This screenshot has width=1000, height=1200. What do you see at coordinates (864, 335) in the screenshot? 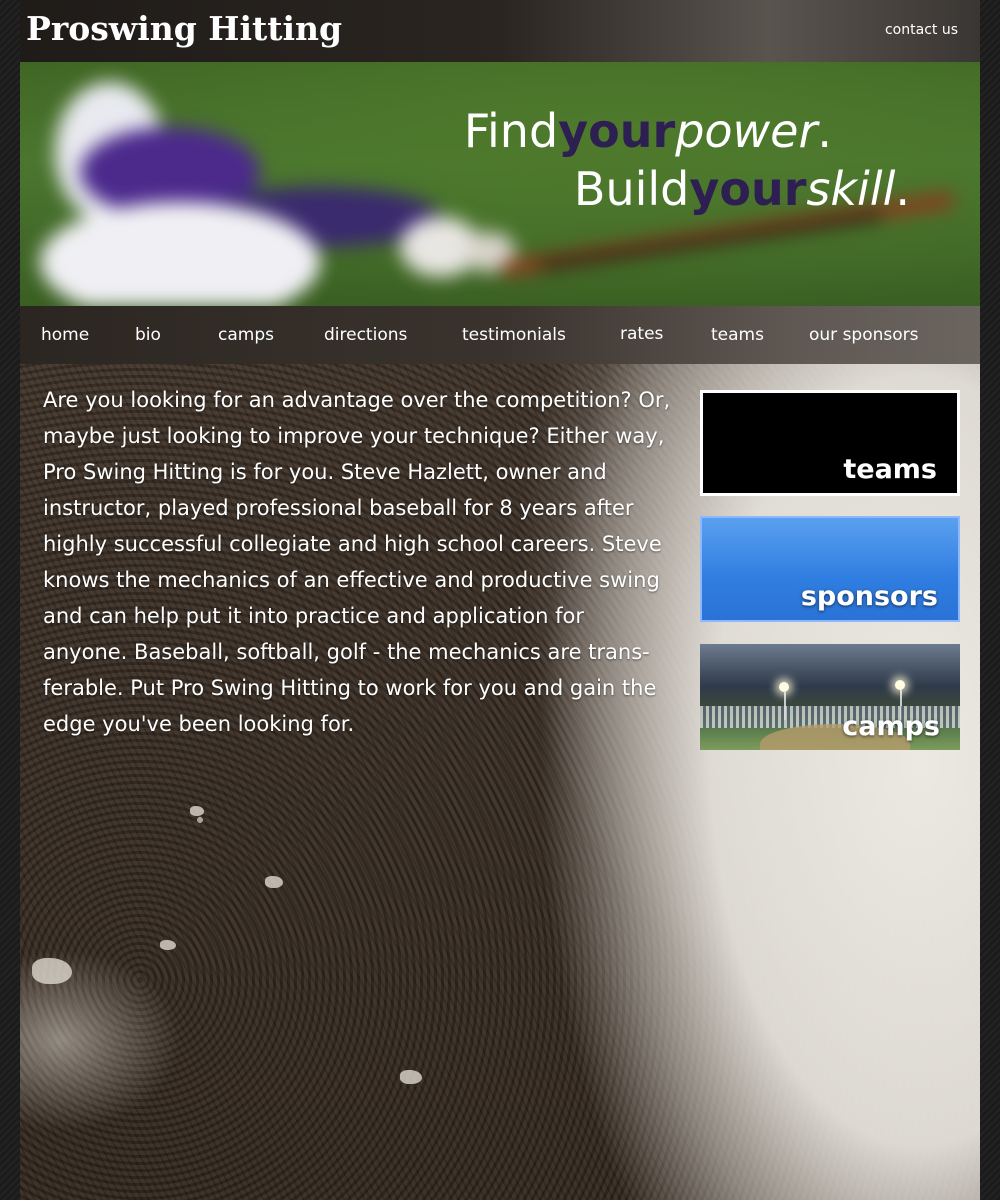
I see `nav-our-sponsors: our sponsors` at bounding box center [864, 335].